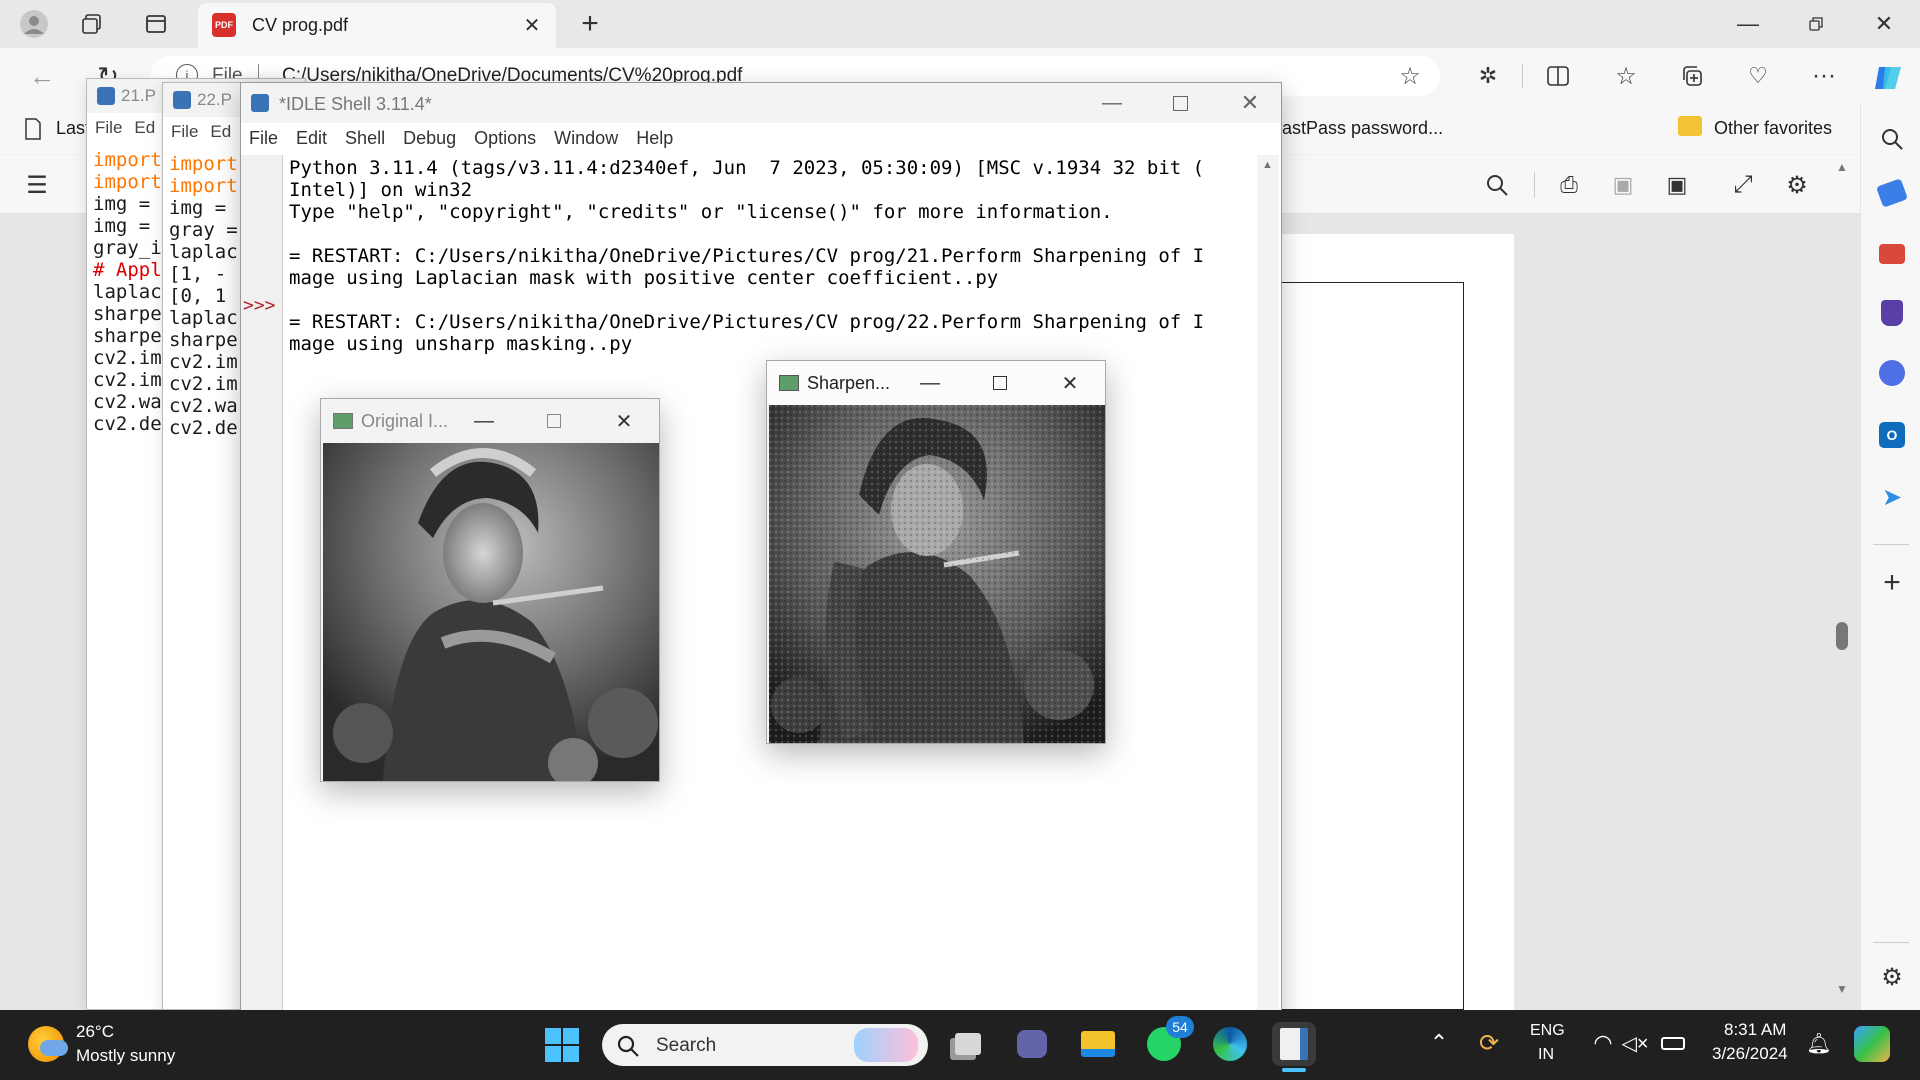 The width and height of the screenshot is (1920, 1080). Describe the element at coordinates (1569, 185) in the screenshot. I see `print-icon: ⎙` at that location.